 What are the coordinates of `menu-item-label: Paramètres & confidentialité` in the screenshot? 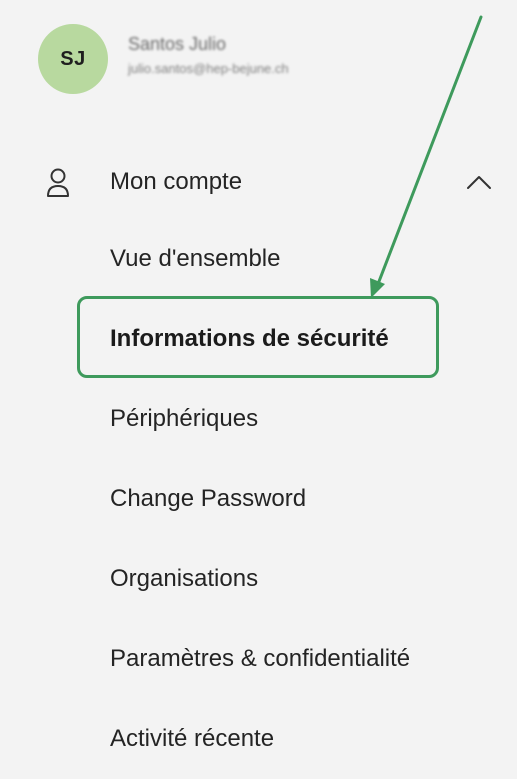 It's located at (260, 658).